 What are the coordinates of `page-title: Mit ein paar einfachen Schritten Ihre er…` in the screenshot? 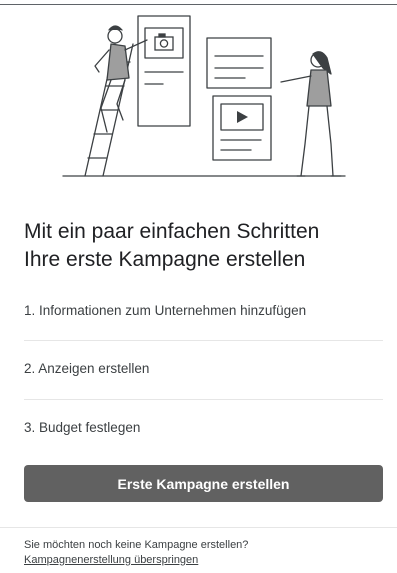 It's located at (204, 246).